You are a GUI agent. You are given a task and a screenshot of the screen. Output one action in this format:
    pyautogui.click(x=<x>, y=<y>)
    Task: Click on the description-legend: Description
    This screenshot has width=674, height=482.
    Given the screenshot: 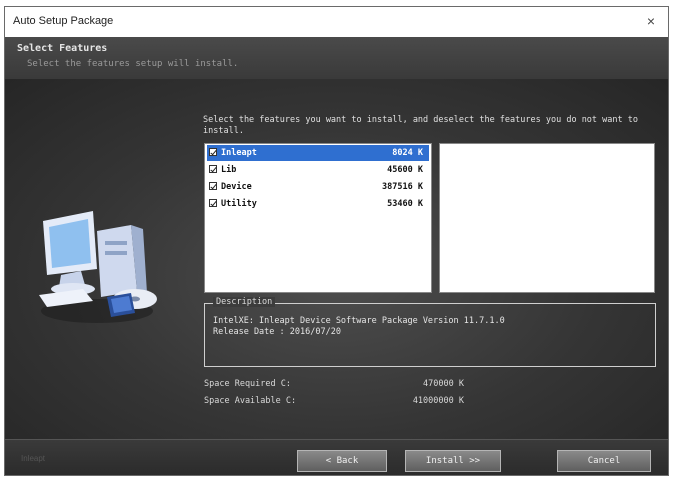 What is the action you would take?
    pyautogui.click(x=244, y=302)
    